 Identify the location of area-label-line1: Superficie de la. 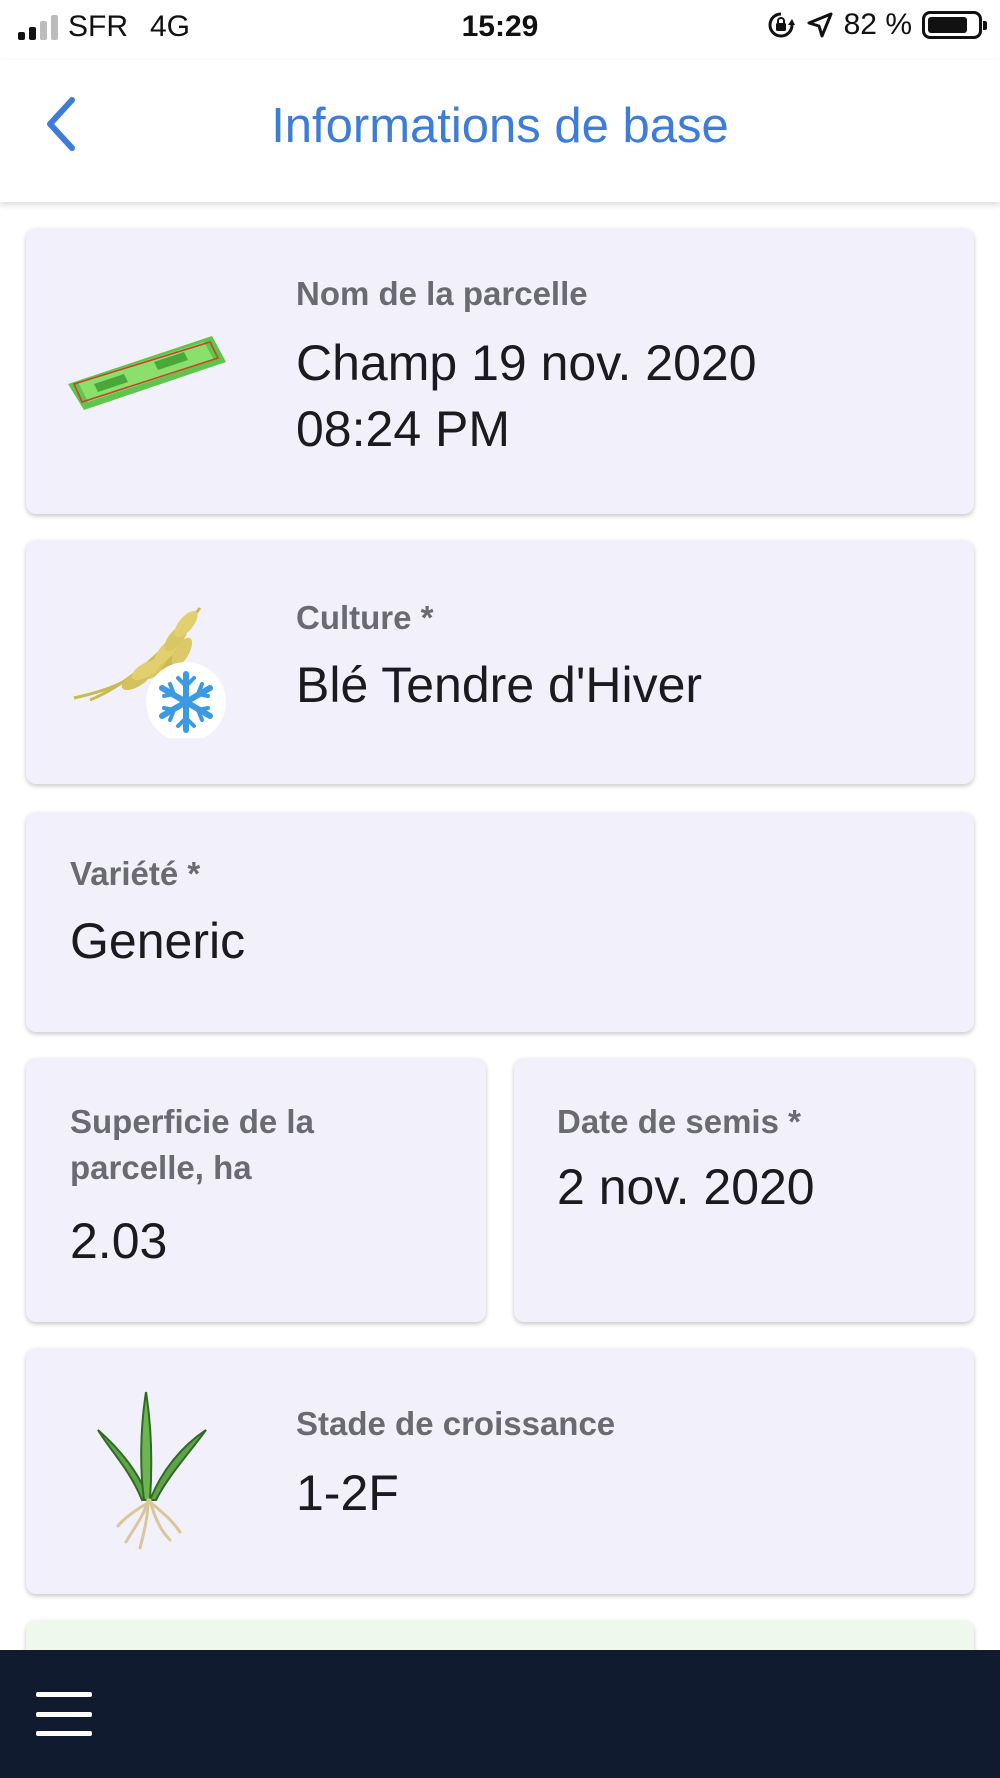
(192, 1121).